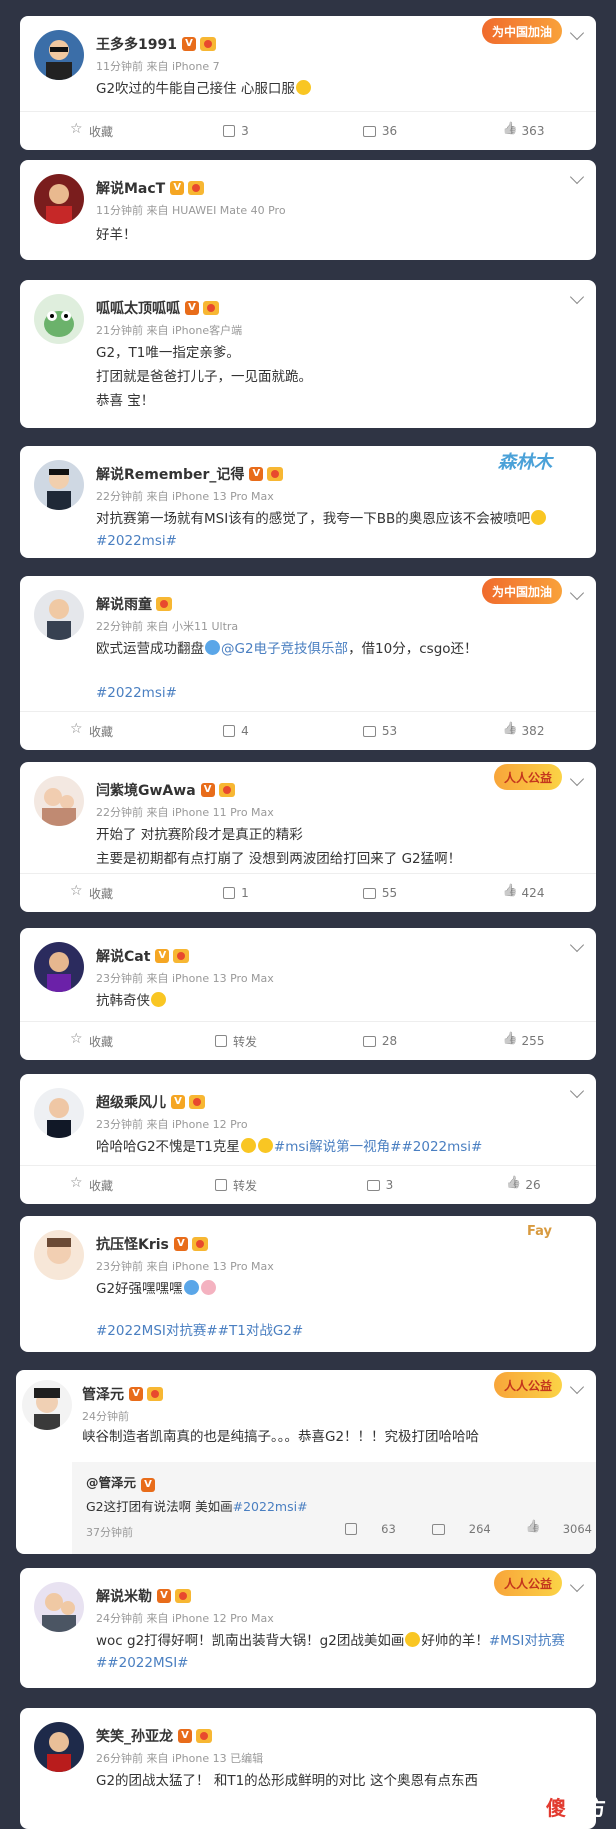 This screenshot has height=1829, width=616. What do you see at coordinates (134, 1736) in the screenshot?
I see `username: 笑笑_孙亚龙` at bounding box center [134, 1736].